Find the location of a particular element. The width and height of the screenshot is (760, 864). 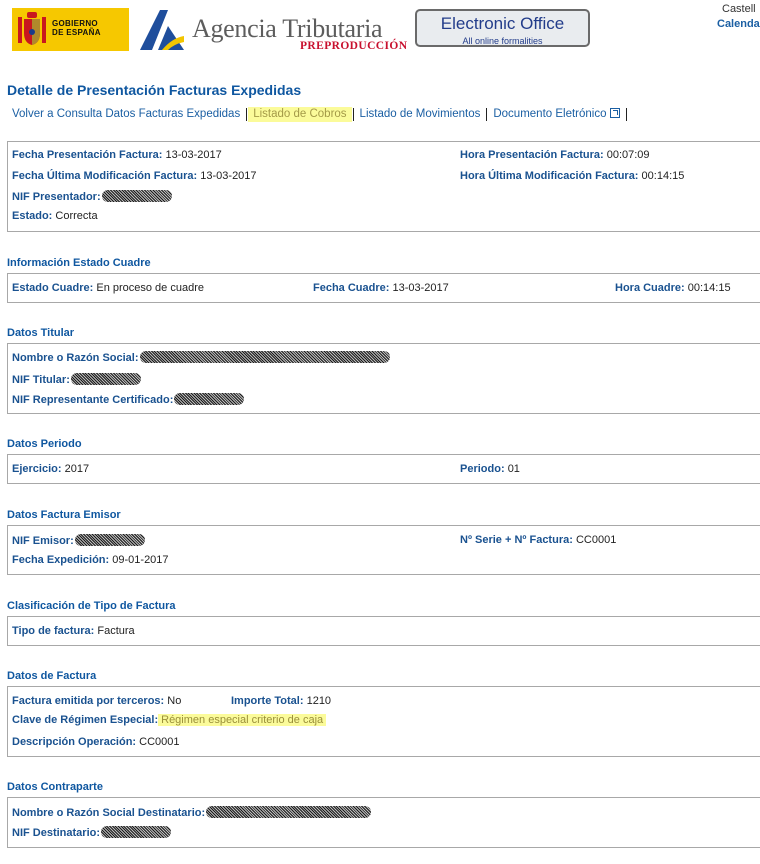

external-link-icon is located at coordinates (614, 112).